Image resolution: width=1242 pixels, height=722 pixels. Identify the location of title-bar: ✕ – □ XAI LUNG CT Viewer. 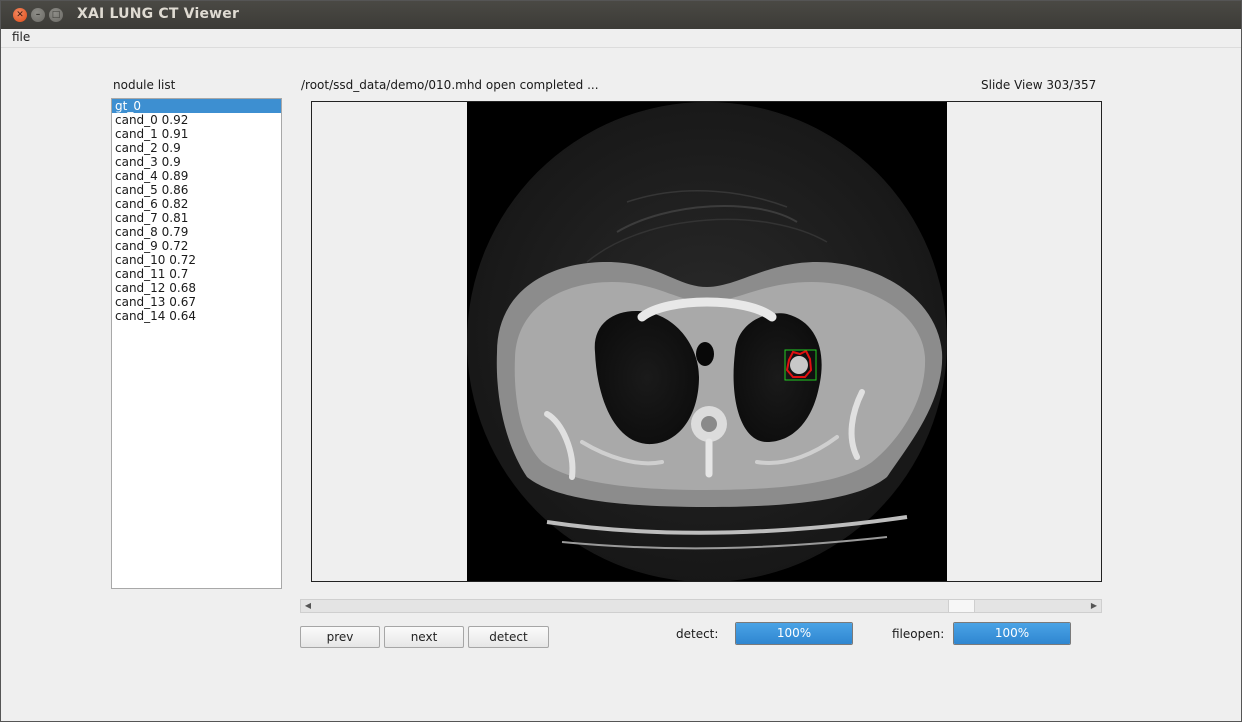
(621, 15).